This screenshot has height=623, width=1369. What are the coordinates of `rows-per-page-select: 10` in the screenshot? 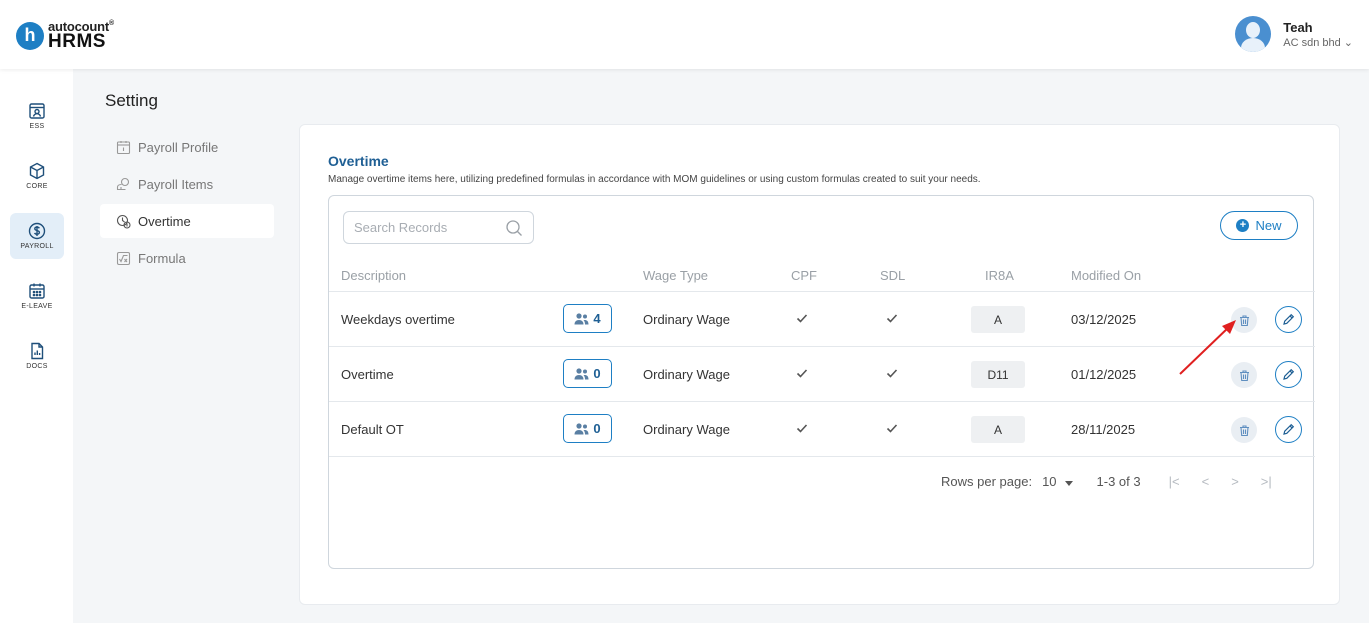 It's located at (1057, 481).